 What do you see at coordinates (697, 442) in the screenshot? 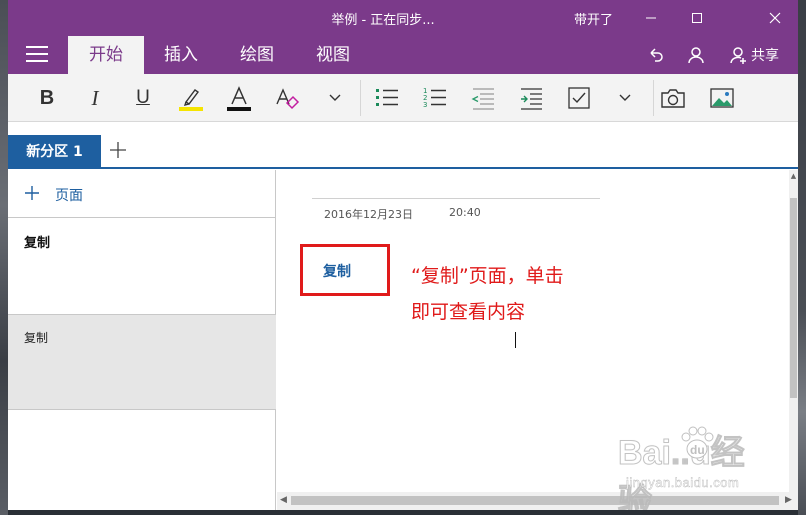
I see `paw-icon: du` at bounding box center [697, 442].